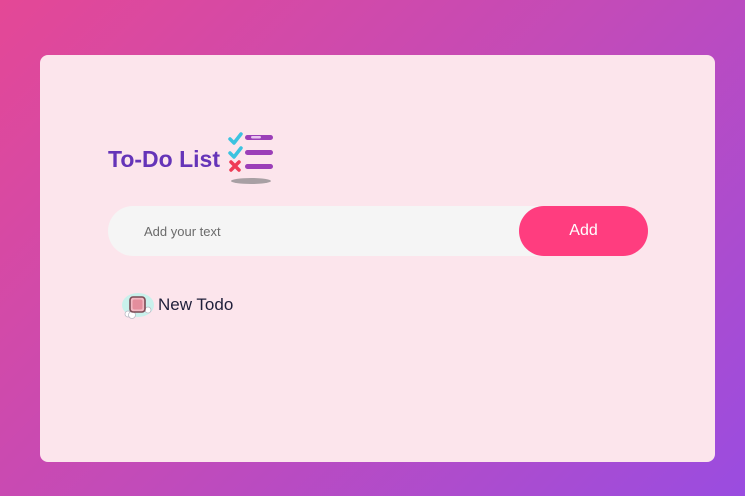 Image resolution: width=745 pixels, height=496 pixels. Describe the element at coordinates (138, 305) in the screenshot. I see `unchecked-checkbox-icon` at that location.